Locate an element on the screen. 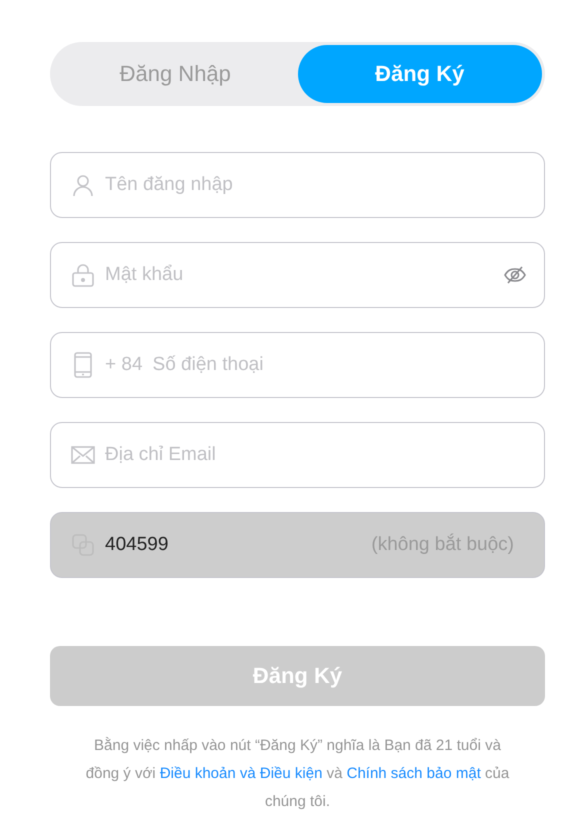 This screenshot has width=587, height=835. input-field: Địa chỉ Email is located at coordinates (297, 455).